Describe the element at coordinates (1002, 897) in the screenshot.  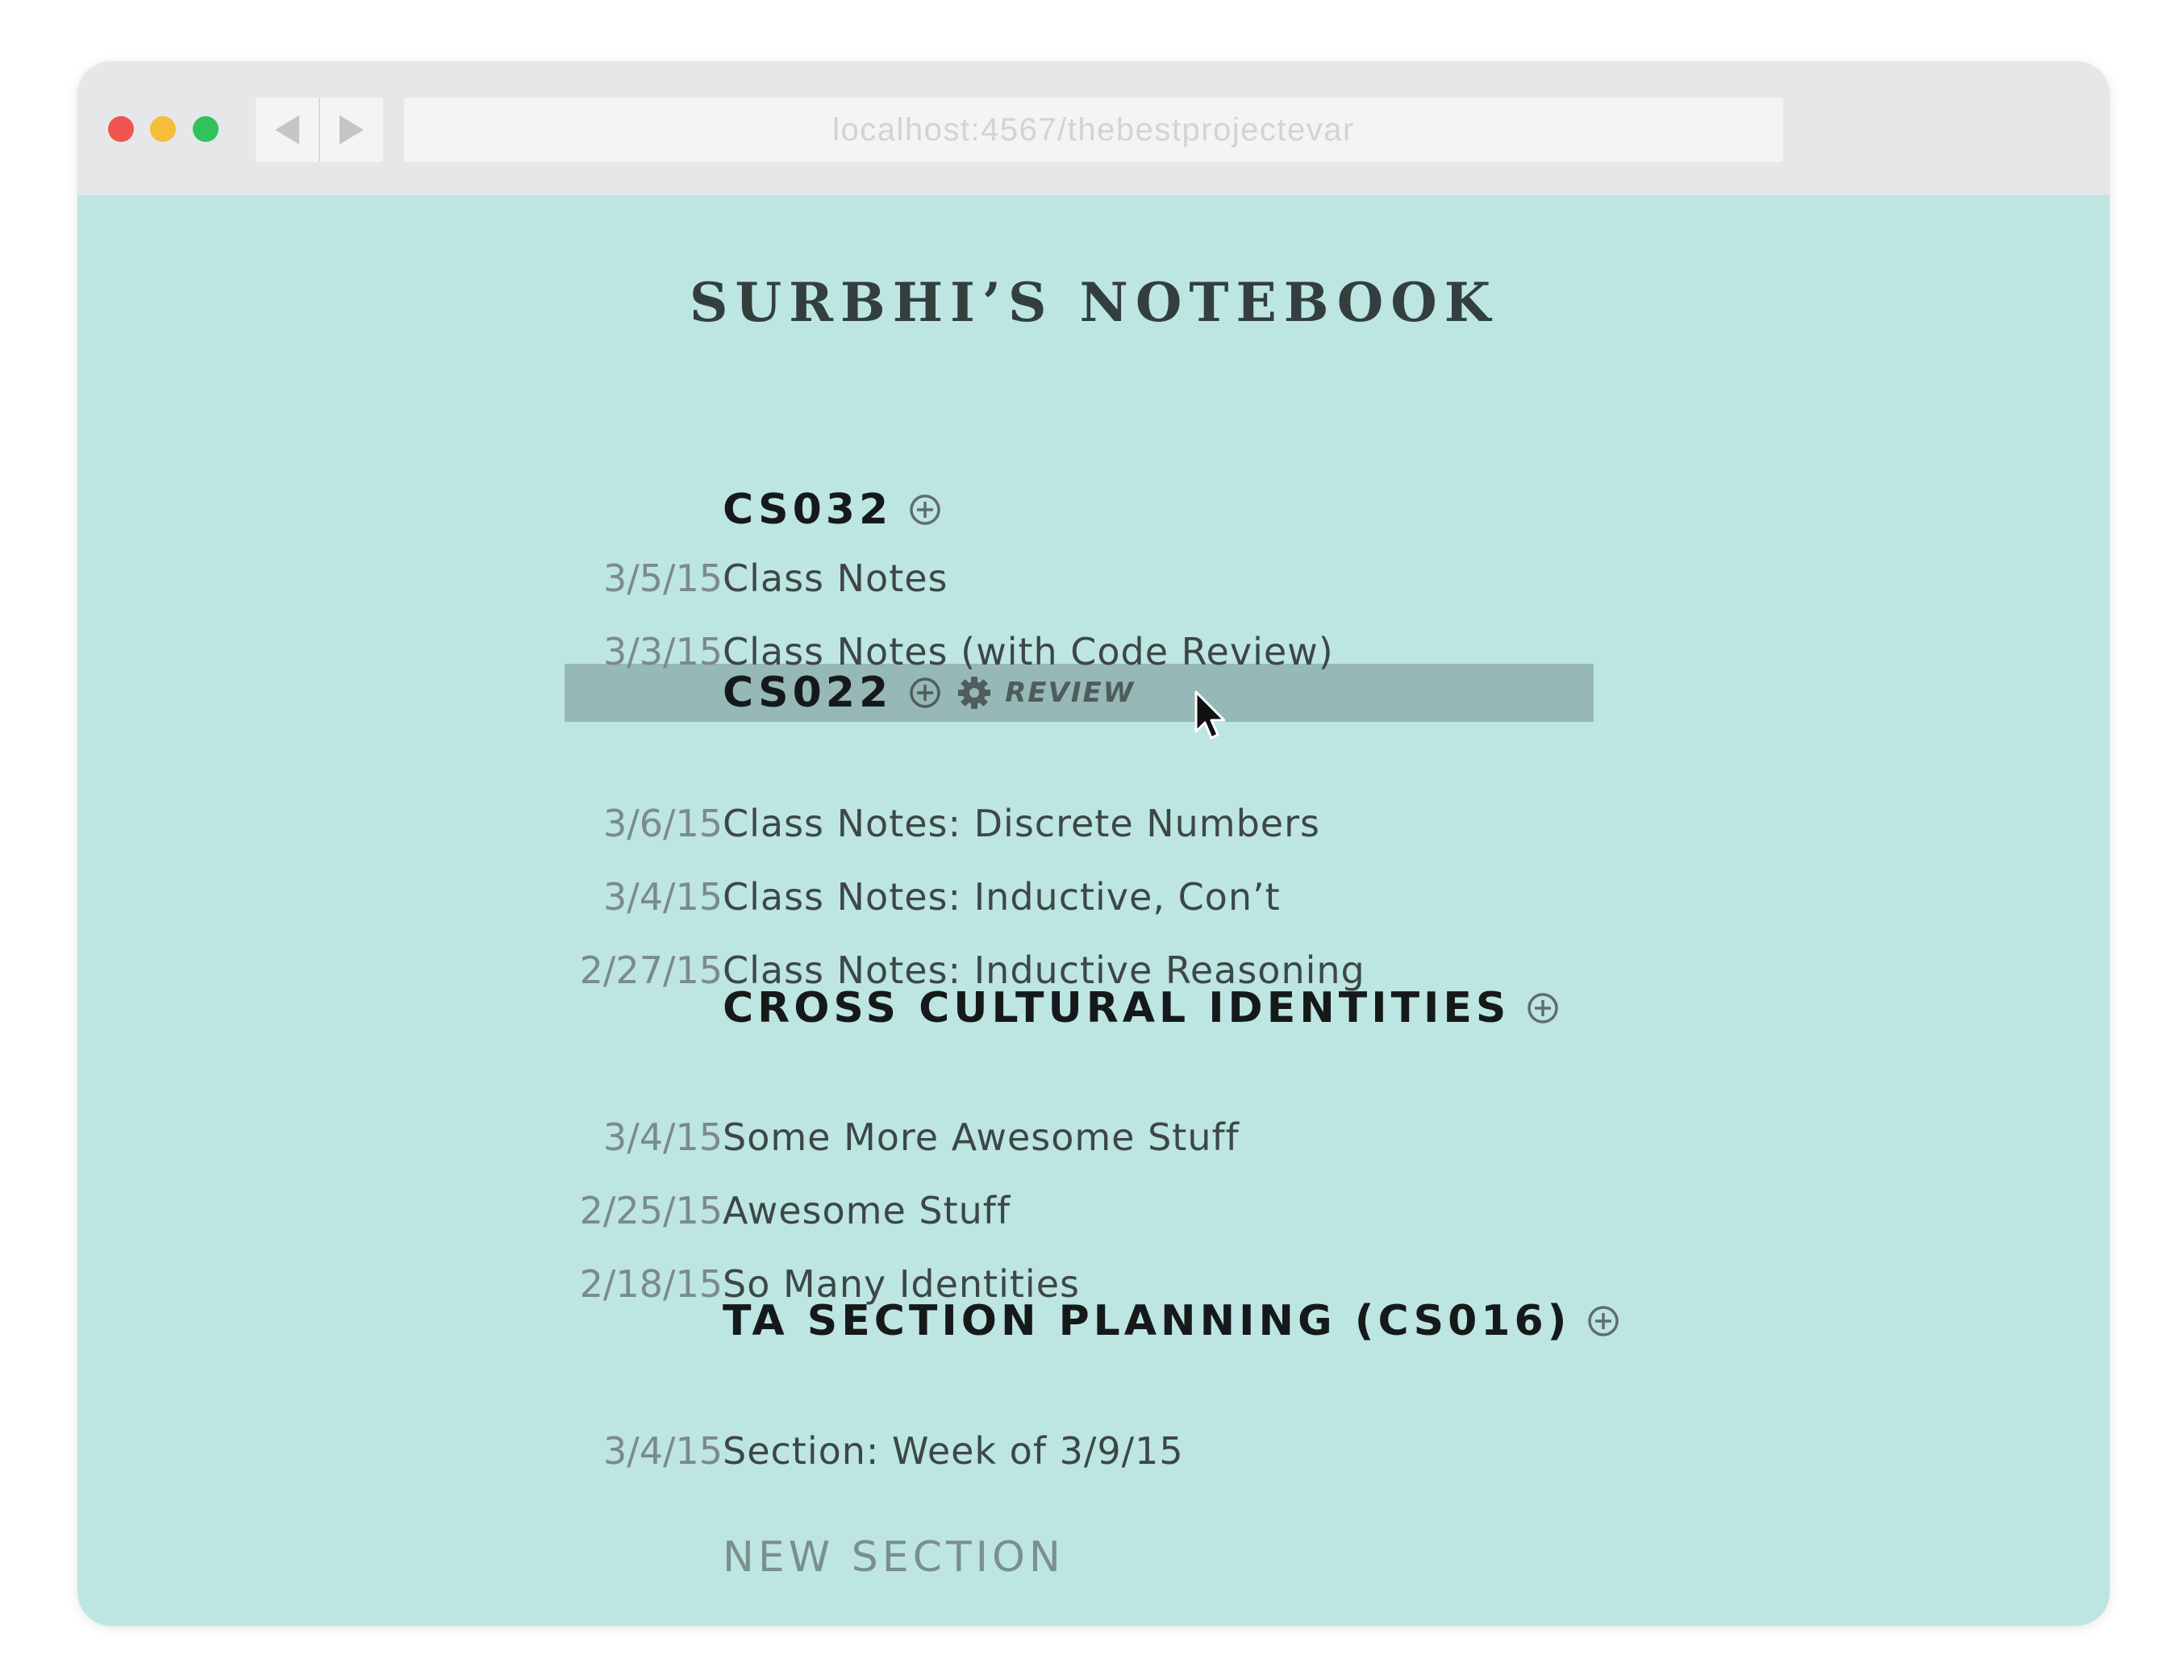
I see `entry-title: Class Notes: Inductive, Con’t` at that location.